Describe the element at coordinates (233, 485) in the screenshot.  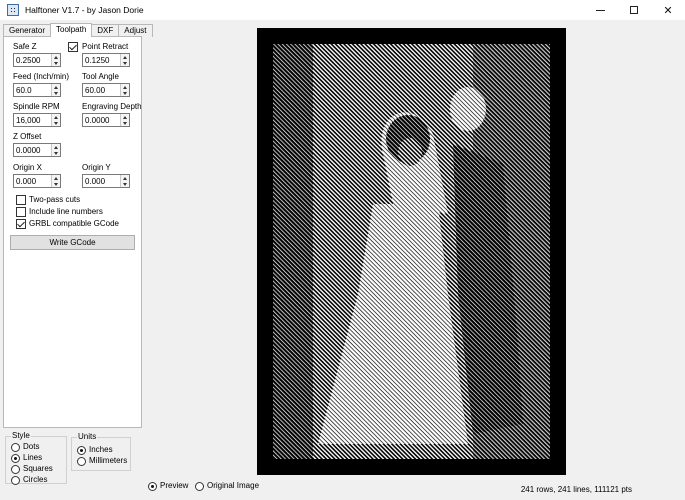
I see `original-image-label: Original Image` at that location.